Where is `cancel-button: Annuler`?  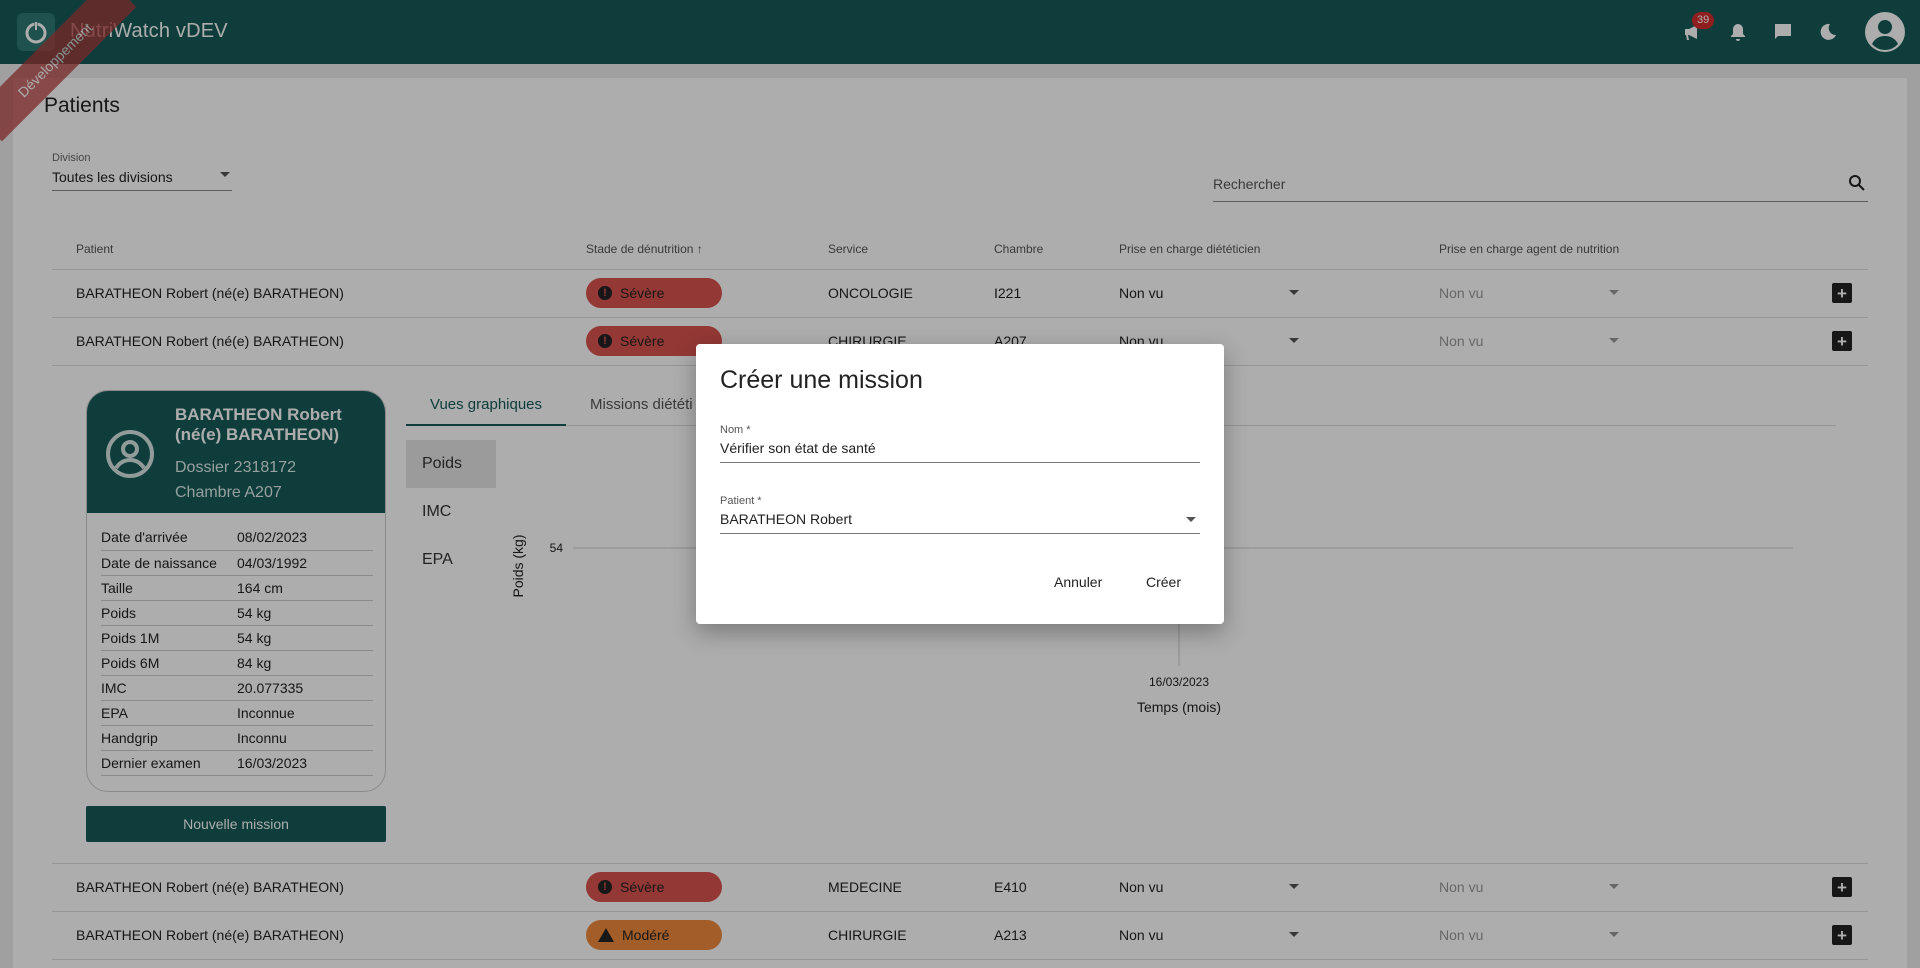
cancel-button: Annuler is located at coordinates (1078, 582).